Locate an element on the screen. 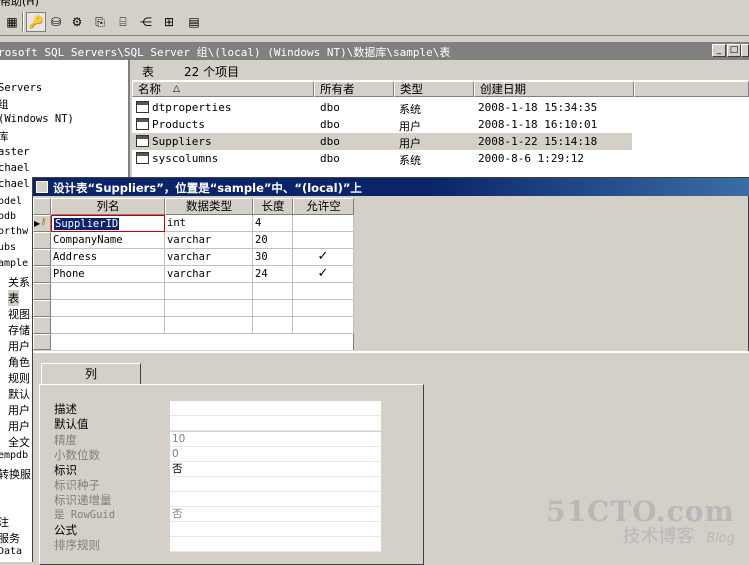 Image resolution: width=749 pixels, height=565 pixels. check-constraint-icon: ⎘ is located at coordinates (100, 22).